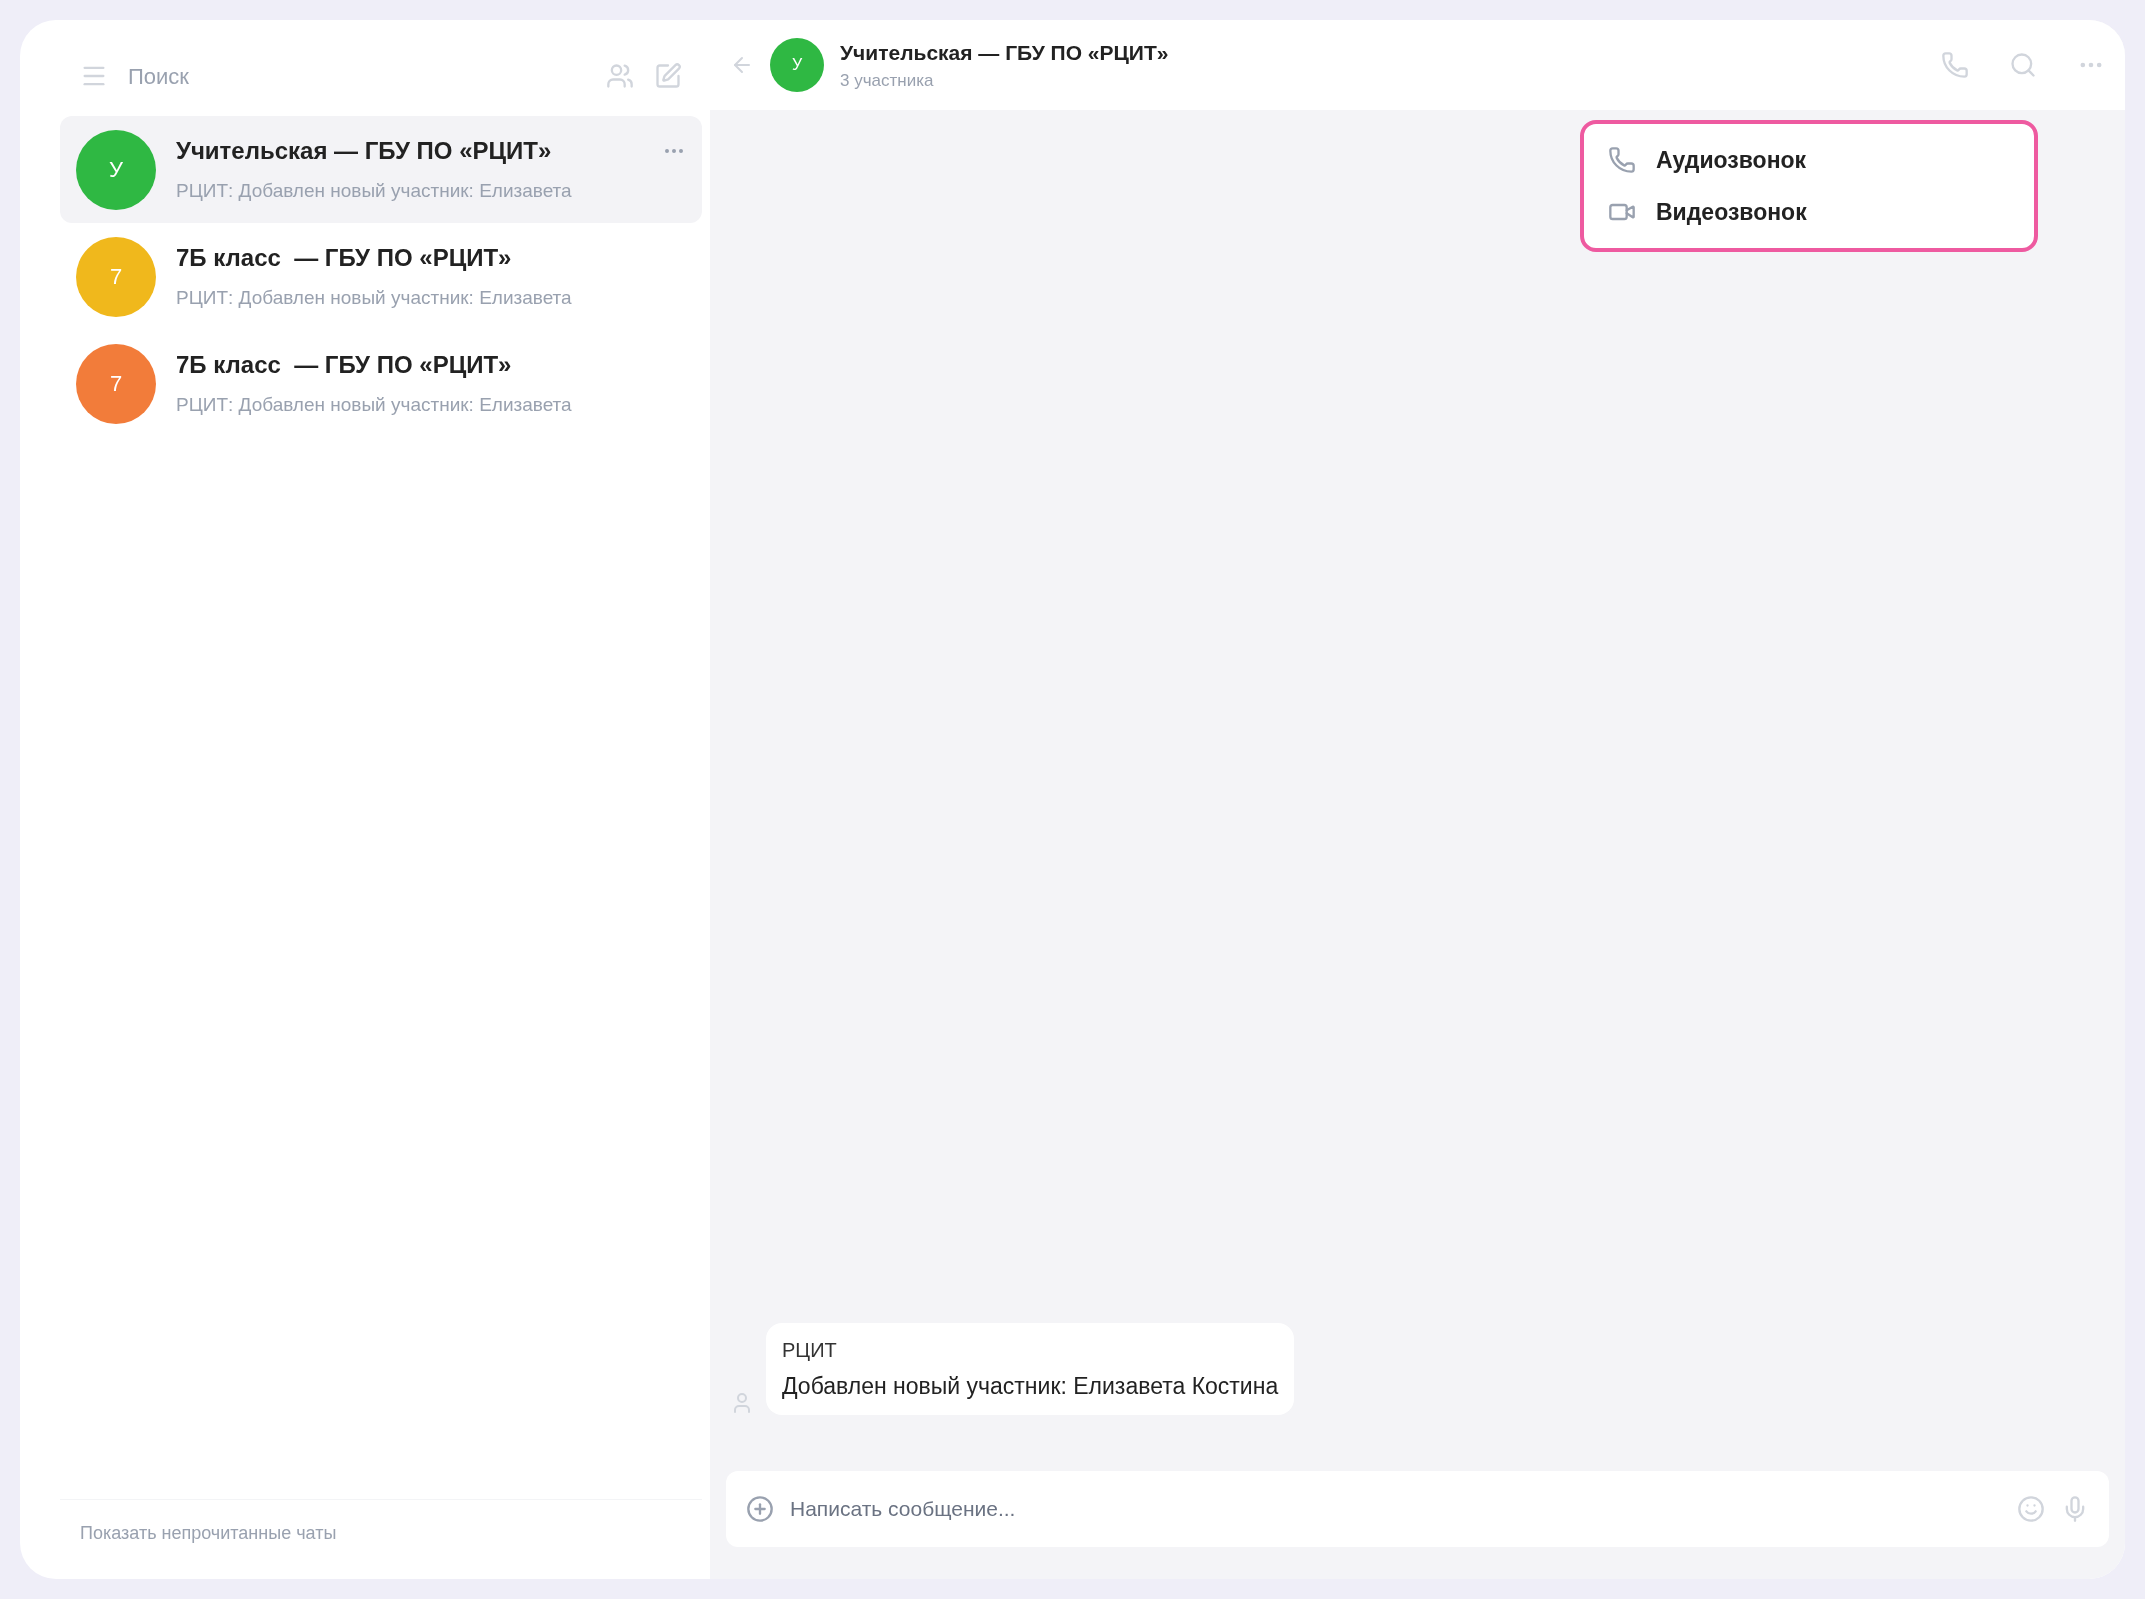 The width and height of the screenshot is (2145, 1599). I want to click on chat-list-item: У Учительская — ГБУ ПО «РЦИТ» РЦИТ: Добавлен новый участник: Елизавета, so click(381, 169).